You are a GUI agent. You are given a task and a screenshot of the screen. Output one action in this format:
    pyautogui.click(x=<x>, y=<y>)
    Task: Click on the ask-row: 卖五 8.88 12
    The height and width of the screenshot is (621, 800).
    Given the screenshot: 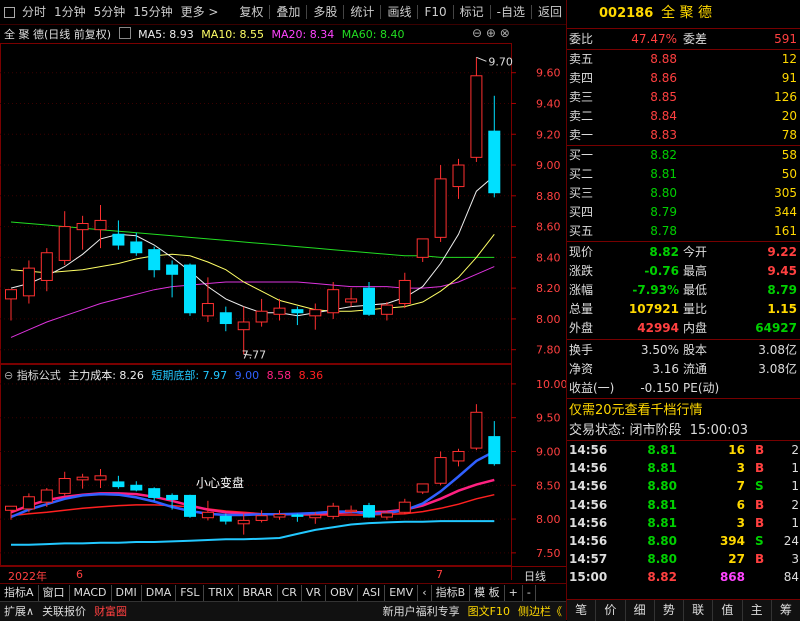 What is the action you would take?
    pyautogui.click(x=683, y=59)
    